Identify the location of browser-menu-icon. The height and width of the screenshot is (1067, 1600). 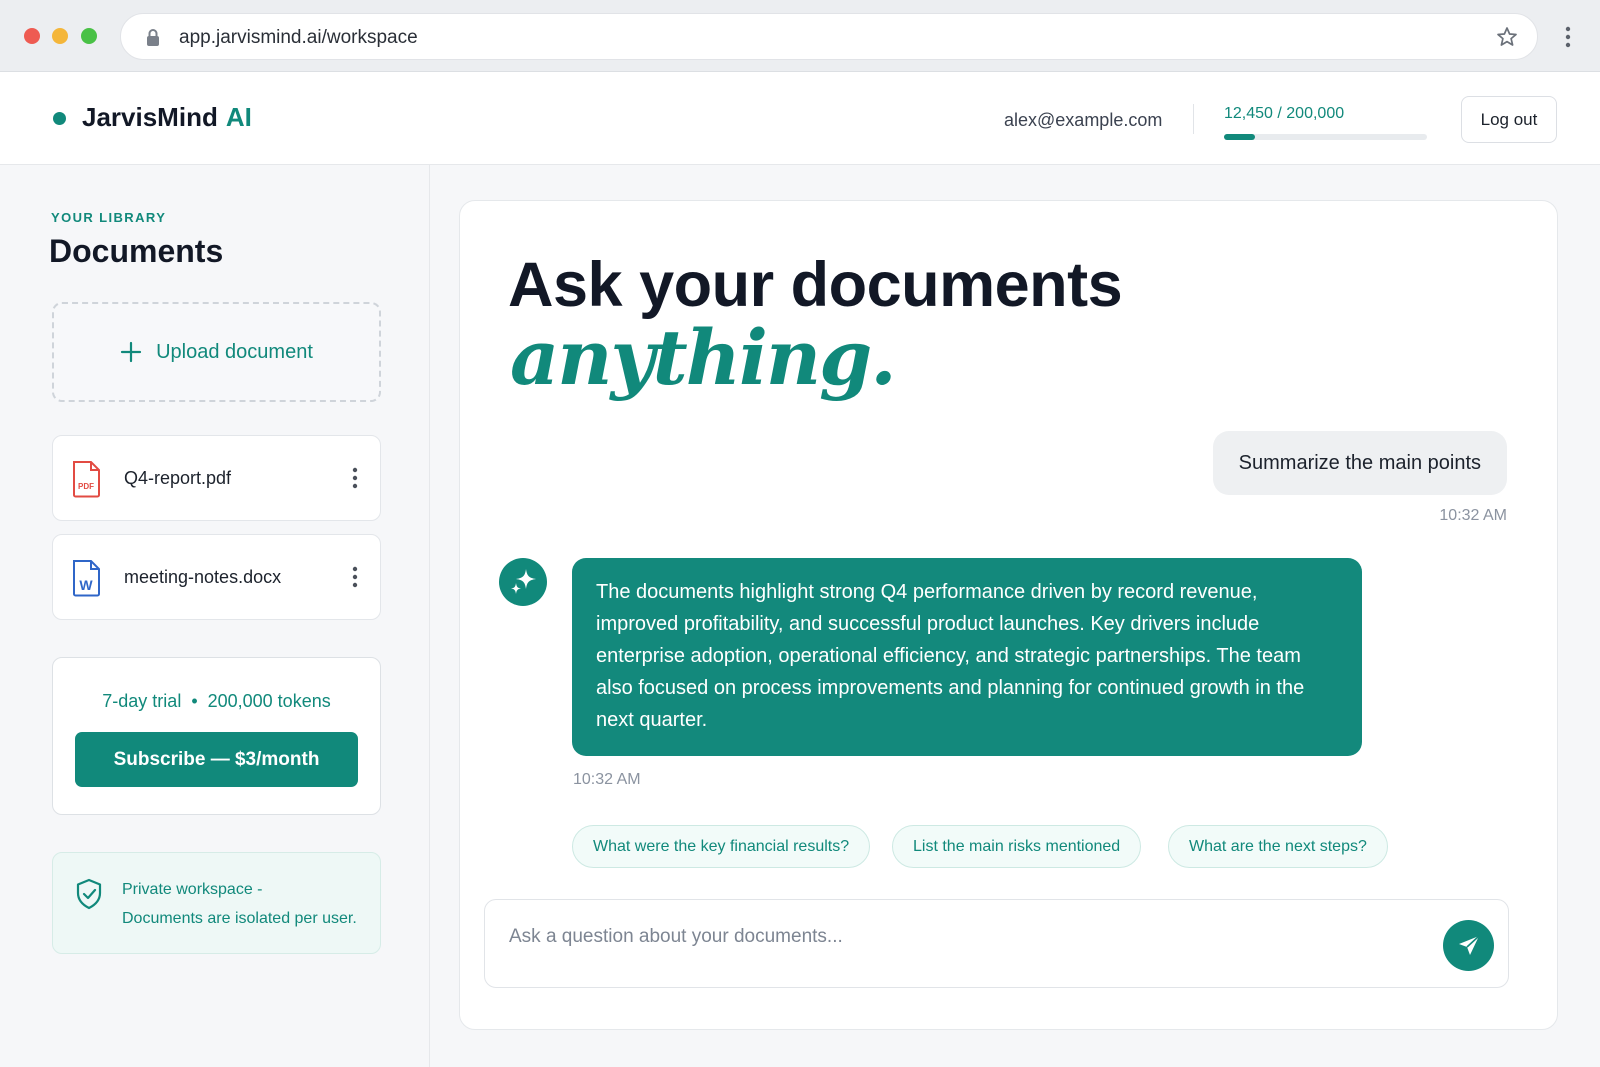
(1568, 37).